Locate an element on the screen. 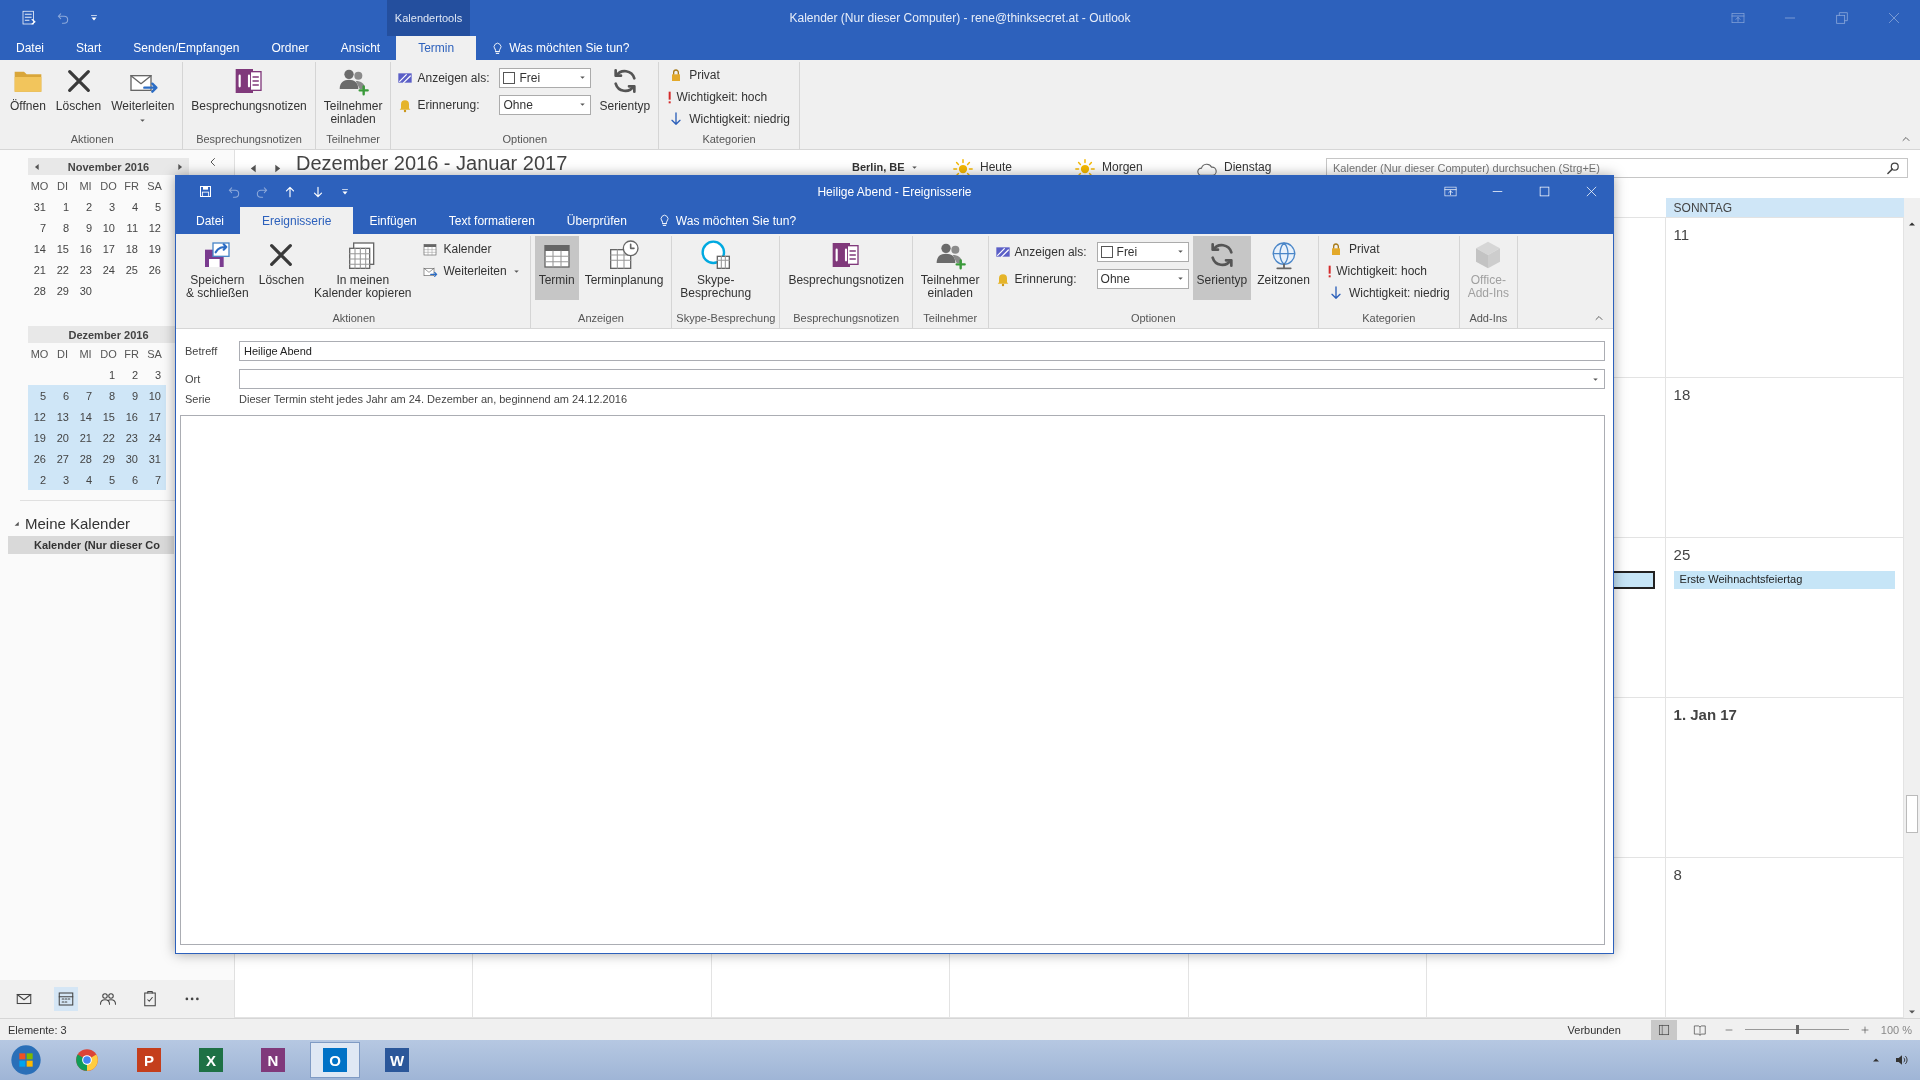 This screenshot has height=1080, width=1920. event: Erste Weihnachtsfeiertag is located at coordinates (1784, 580).